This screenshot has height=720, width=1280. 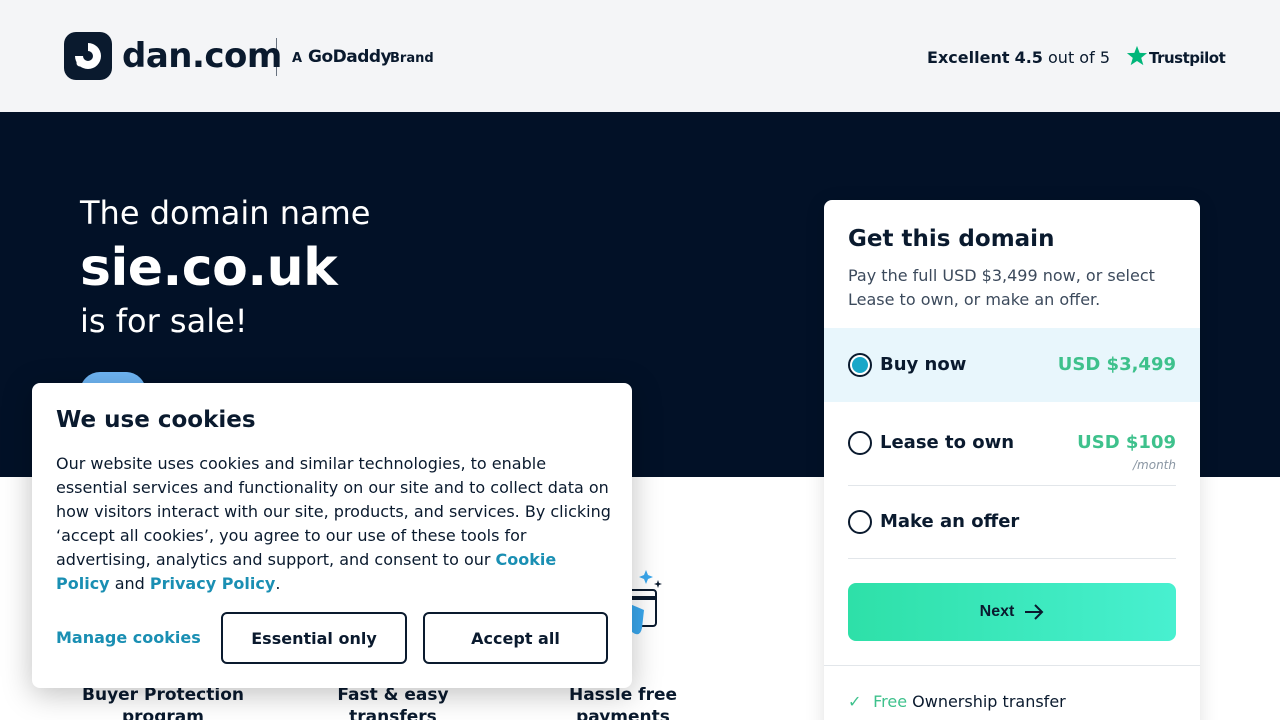 I want to click on buy-now-radio, so click(x=860, y=365).